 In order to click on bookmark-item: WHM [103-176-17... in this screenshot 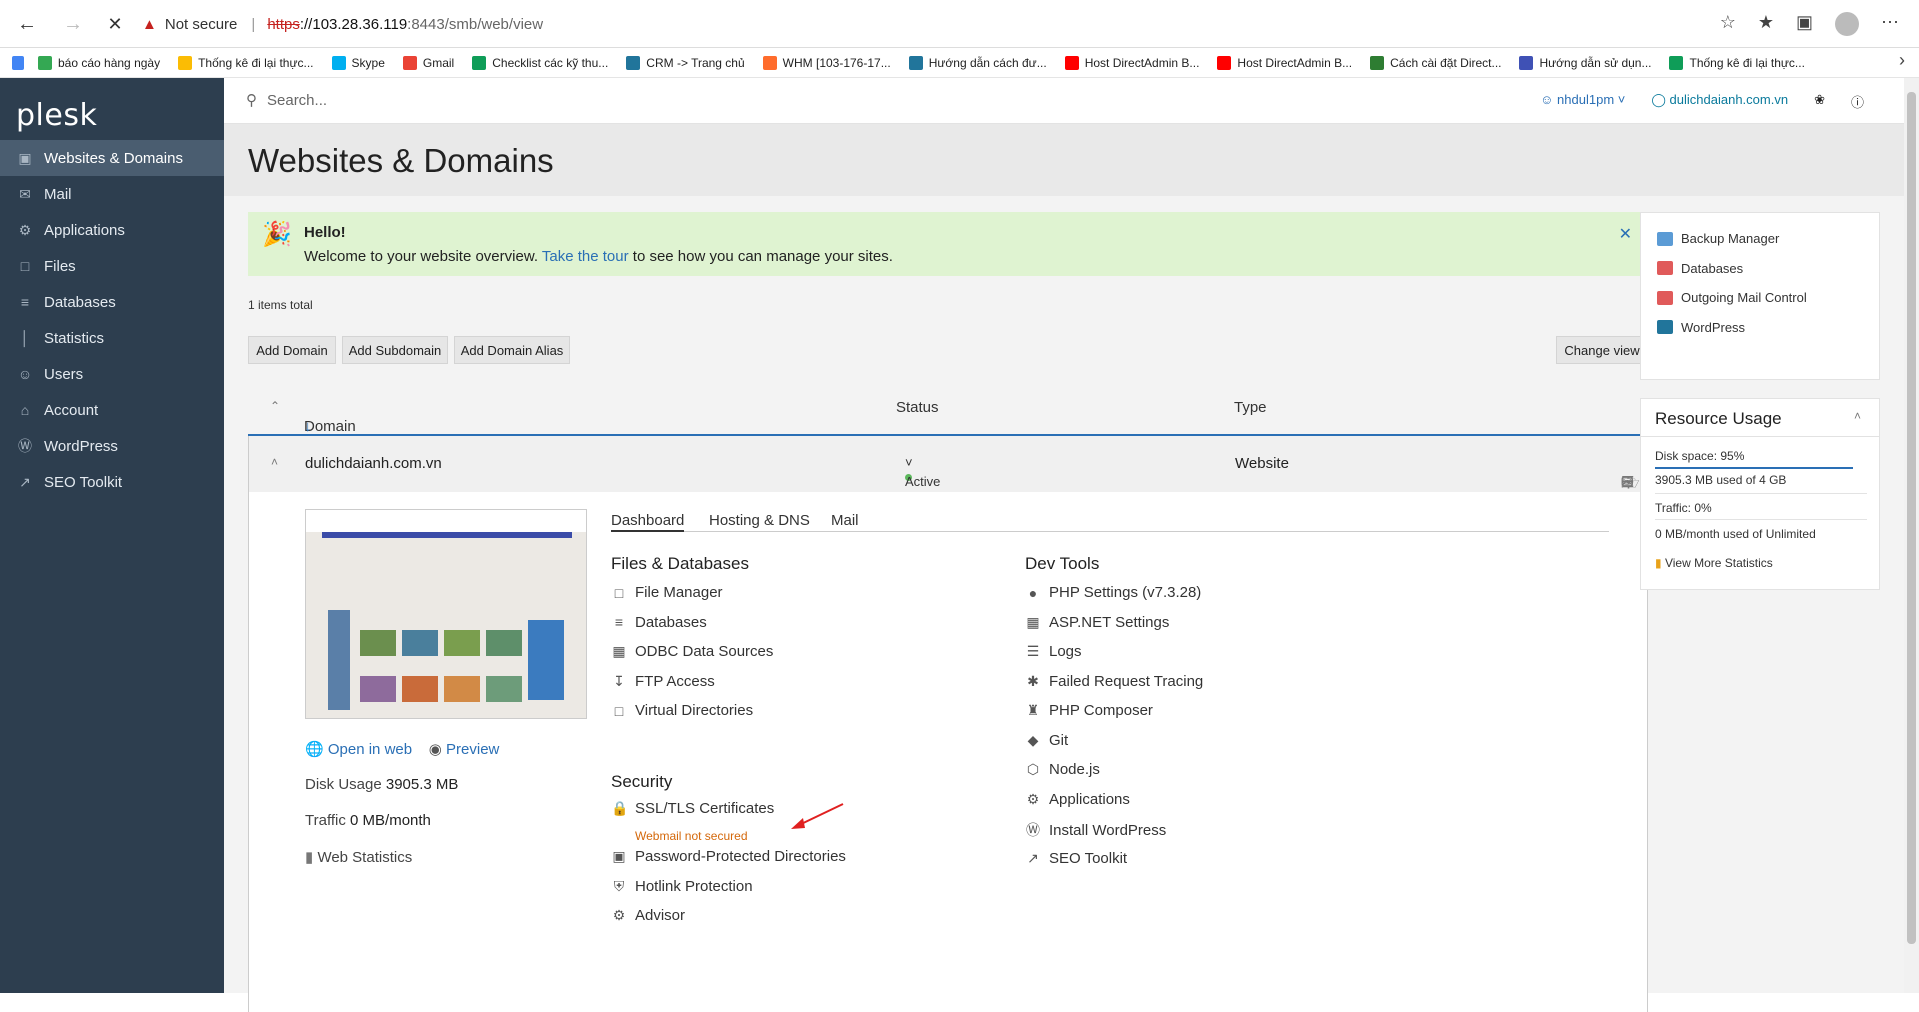, I will do `click(826, 62)`.